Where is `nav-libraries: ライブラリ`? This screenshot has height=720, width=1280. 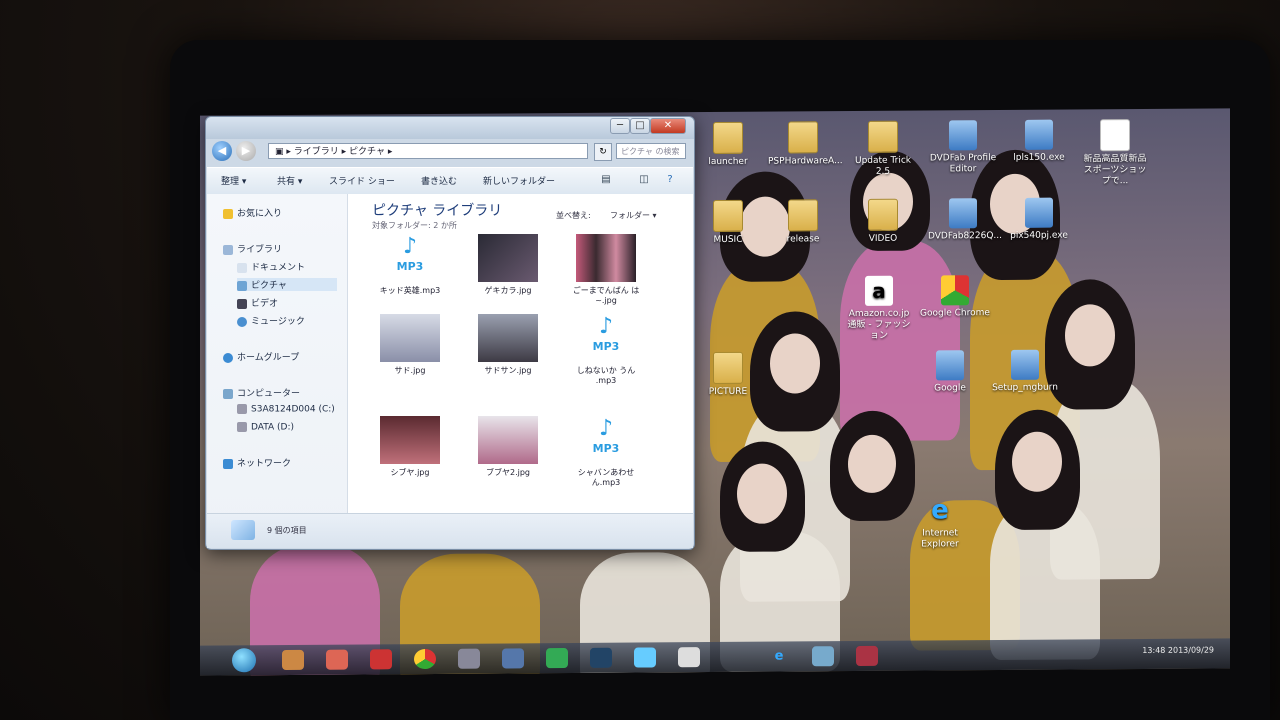 nav-libraries: ライブラリ is located at coordinates (252, 248).